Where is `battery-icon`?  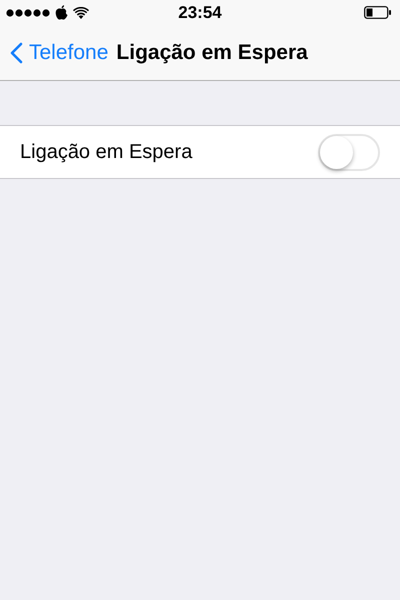 battery-icon is located at coordinates (378, 12).